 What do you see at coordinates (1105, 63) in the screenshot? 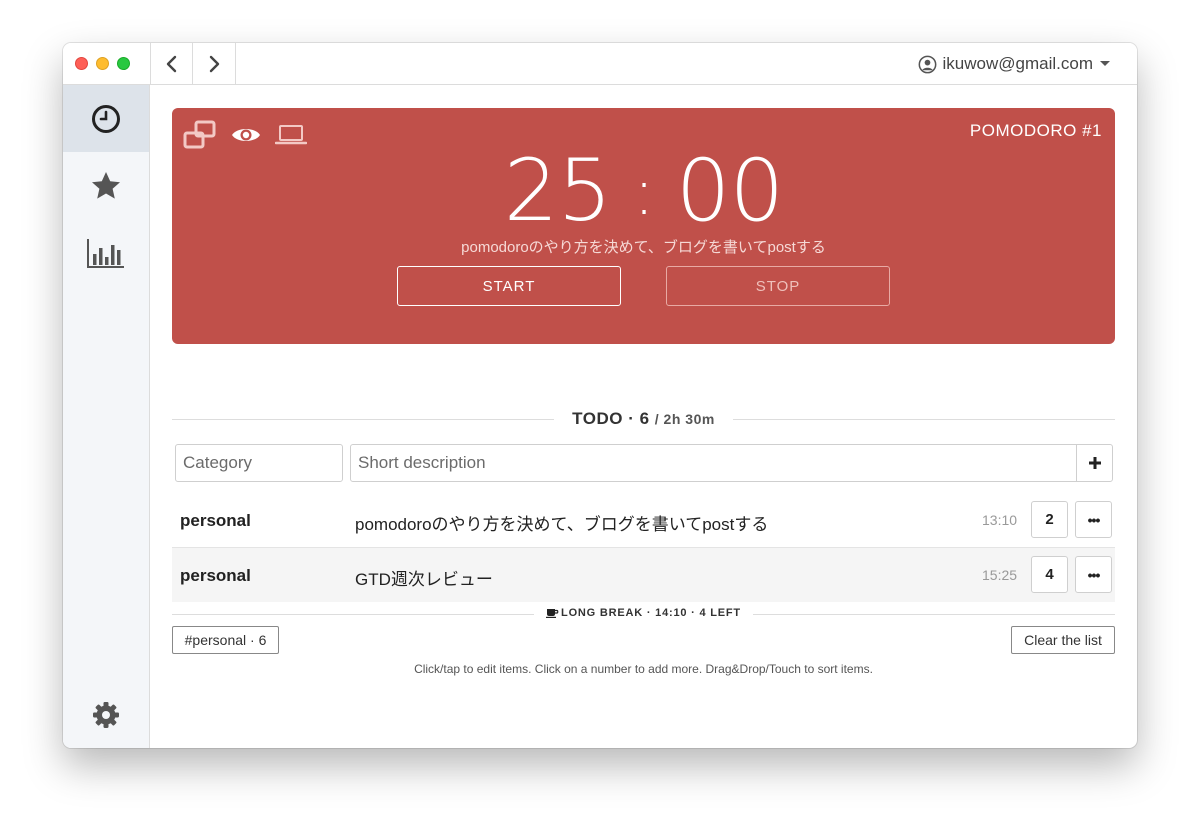
I see `caret-down-icon` at bounding box center [1105, 63].